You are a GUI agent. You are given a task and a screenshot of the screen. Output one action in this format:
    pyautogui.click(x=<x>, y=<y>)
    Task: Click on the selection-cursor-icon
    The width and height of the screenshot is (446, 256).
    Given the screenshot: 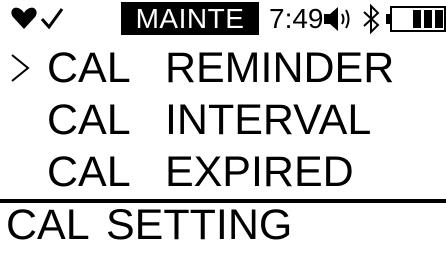 What is the action you would take?
    pyautogui.click(x=20, y=68)
    